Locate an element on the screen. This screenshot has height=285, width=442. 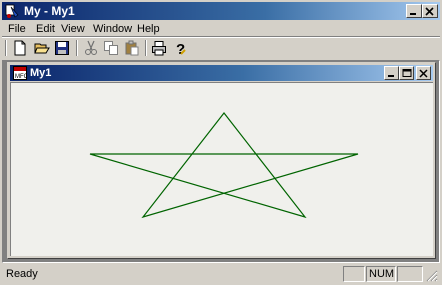
toolbar-separator is located at coordinates (77, 48).